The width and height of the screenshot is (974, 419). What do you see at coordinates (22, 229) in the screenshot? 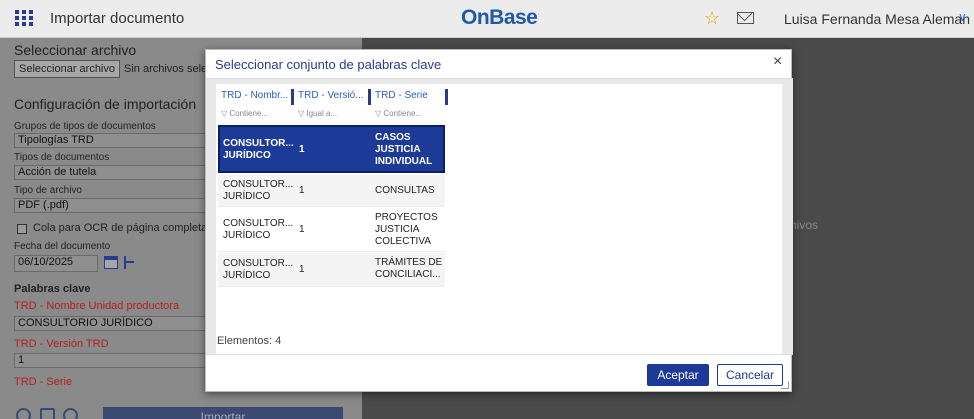
I see `ocr-checkbox` at bounding box center [22, 229].